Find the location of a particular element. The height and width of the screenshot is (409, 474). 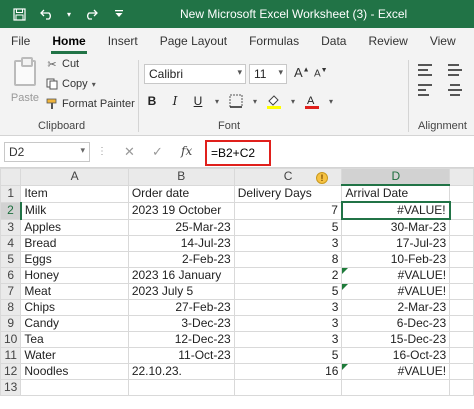

cell-e1 is located at coordinates (461, 193).